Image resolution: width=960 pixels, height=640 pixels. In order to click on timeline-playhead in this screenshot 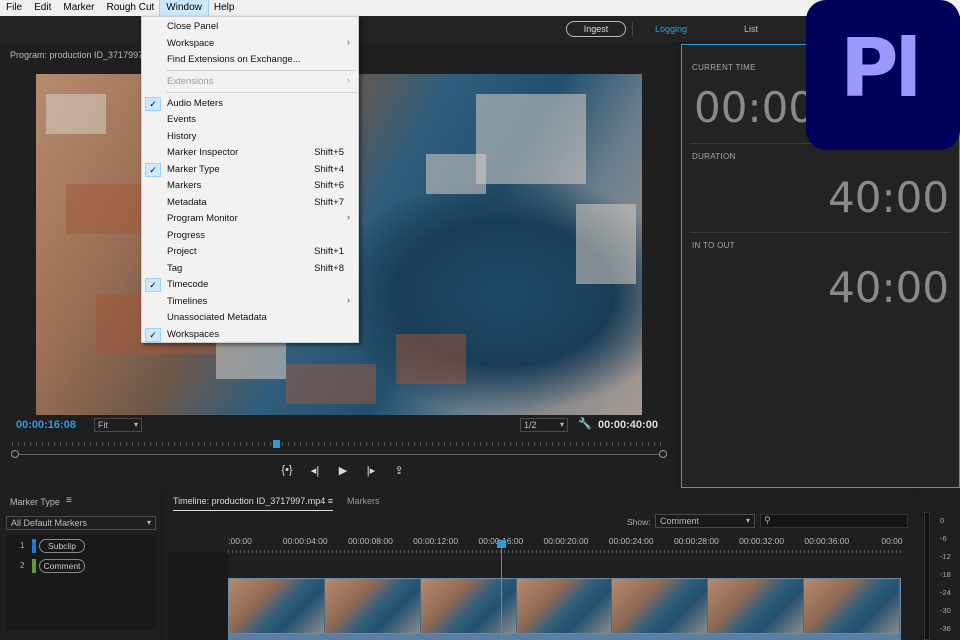, I will do `click(501, 544)`.